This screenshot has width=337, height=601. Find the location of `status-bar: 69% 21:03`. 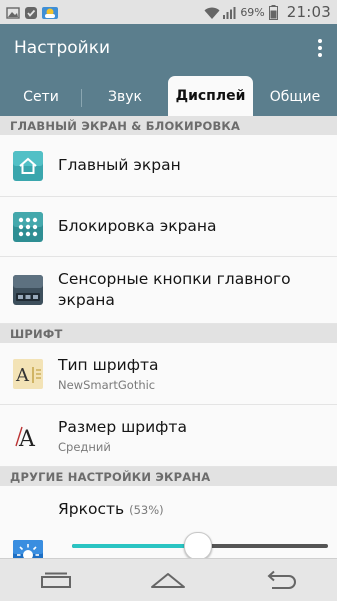

status-bar: 69% 21:03 is located at coordinates (168, 12).